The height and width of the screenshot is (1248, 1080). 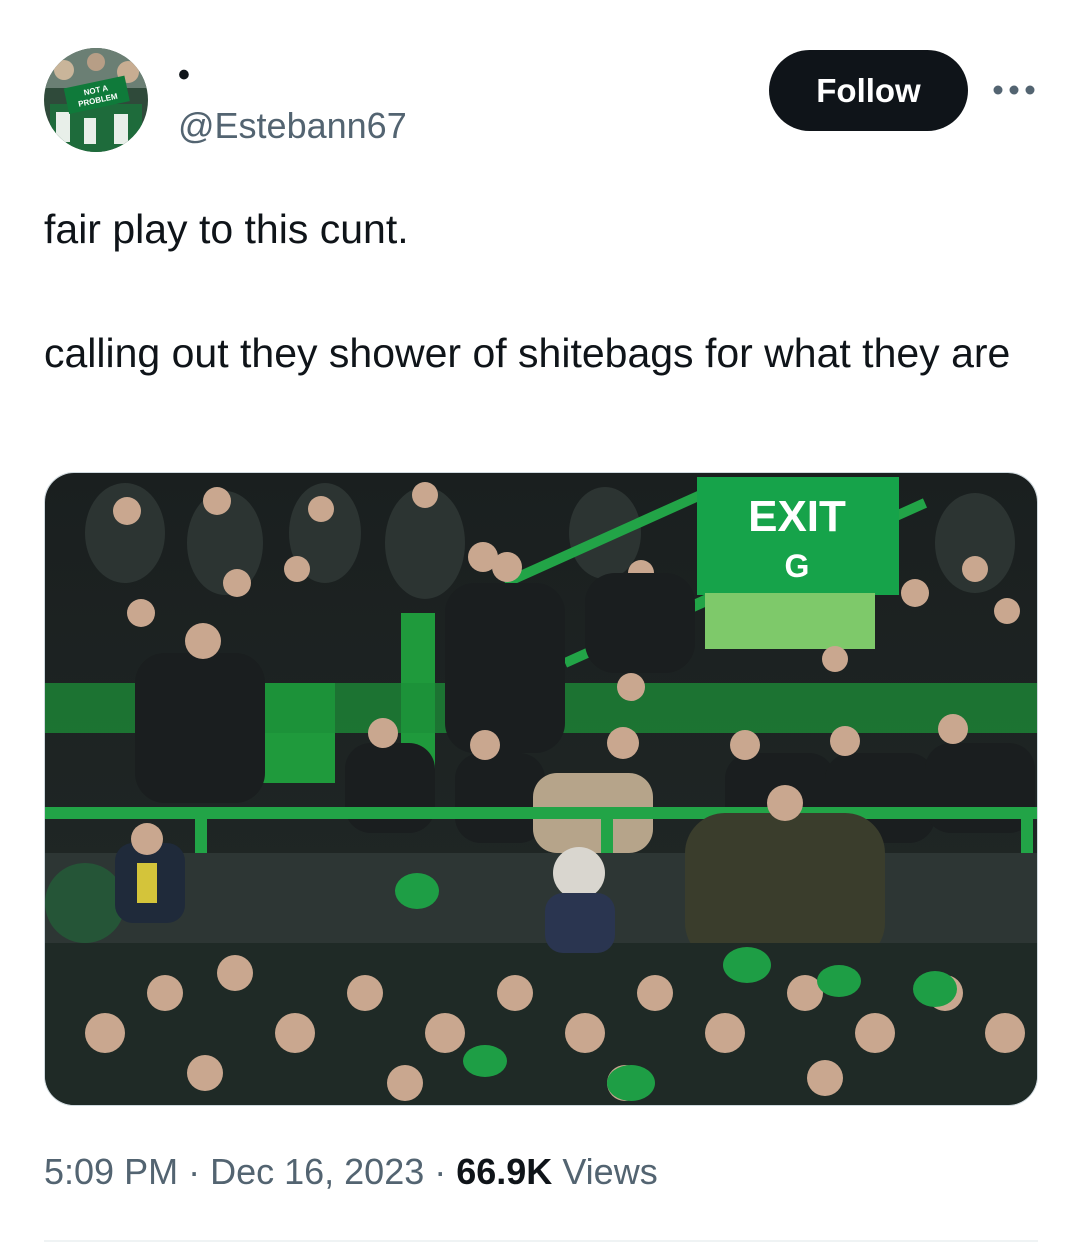 I want to click on avatar-image: NOT A PROBLEM, so click(x=96, y=100).